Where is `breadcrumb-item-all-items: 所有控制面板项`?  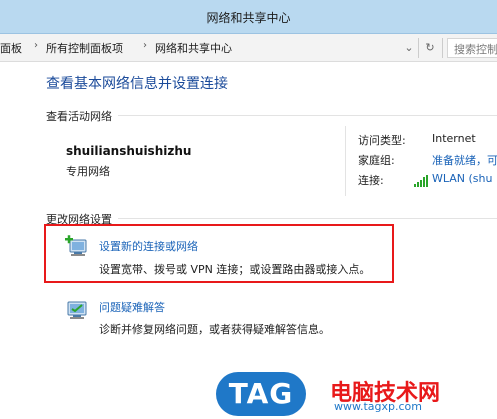 breadcrumb-item-all-items: 所有控制面板项 is located at coordinates (84, 48).